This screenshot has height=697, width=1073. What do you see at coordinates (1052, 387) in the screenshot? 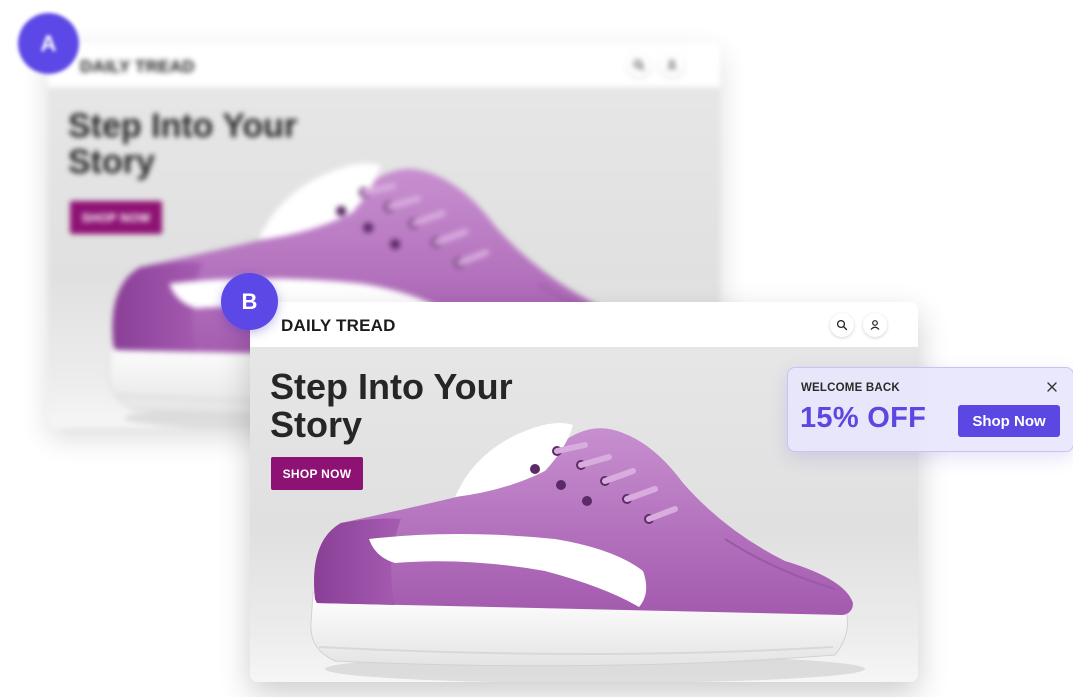
I see `close-icon` at bounding box center [1052, 387].